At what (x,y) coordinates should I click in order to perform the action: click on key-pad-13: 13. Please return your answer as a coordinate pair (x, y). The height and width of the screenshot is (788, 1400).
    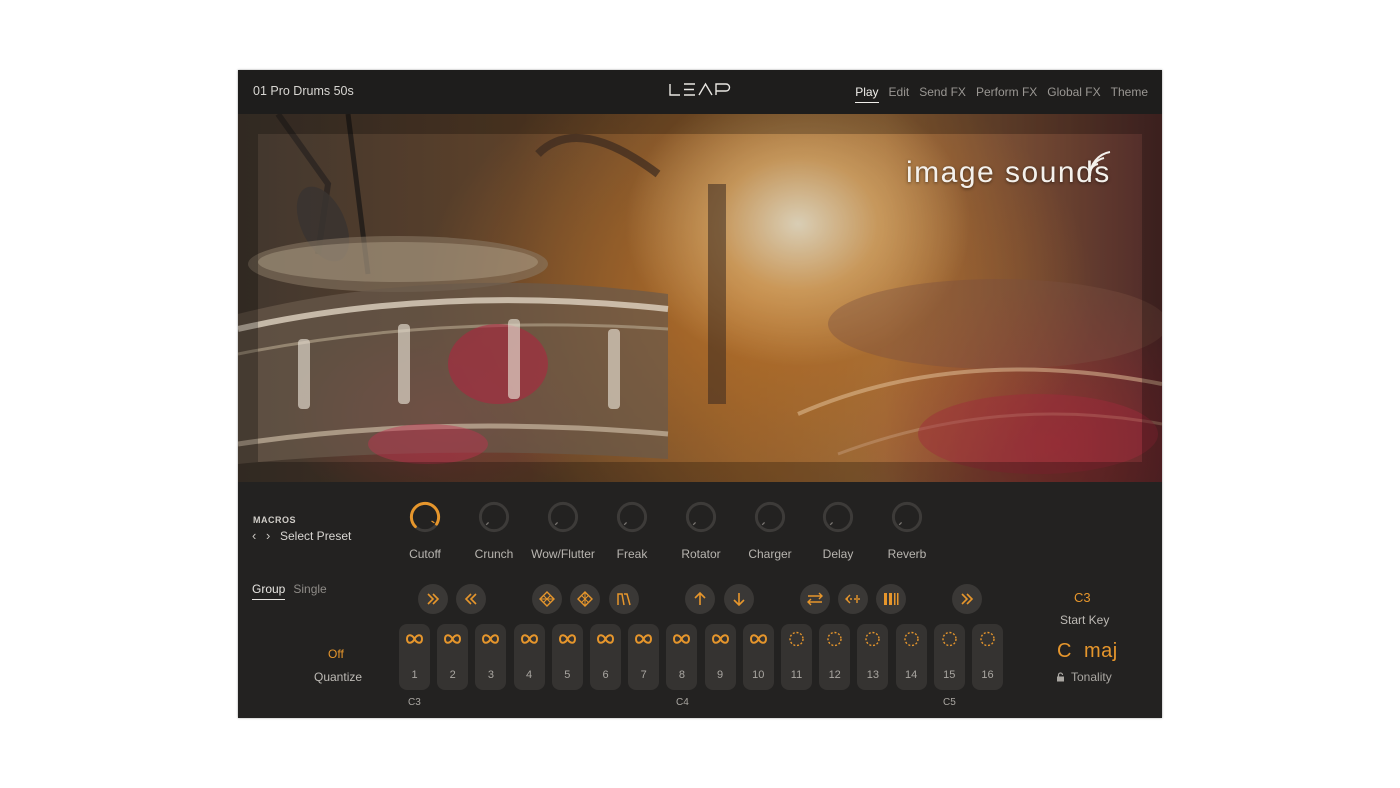
    Looking at the image, I should click on (873, 657).